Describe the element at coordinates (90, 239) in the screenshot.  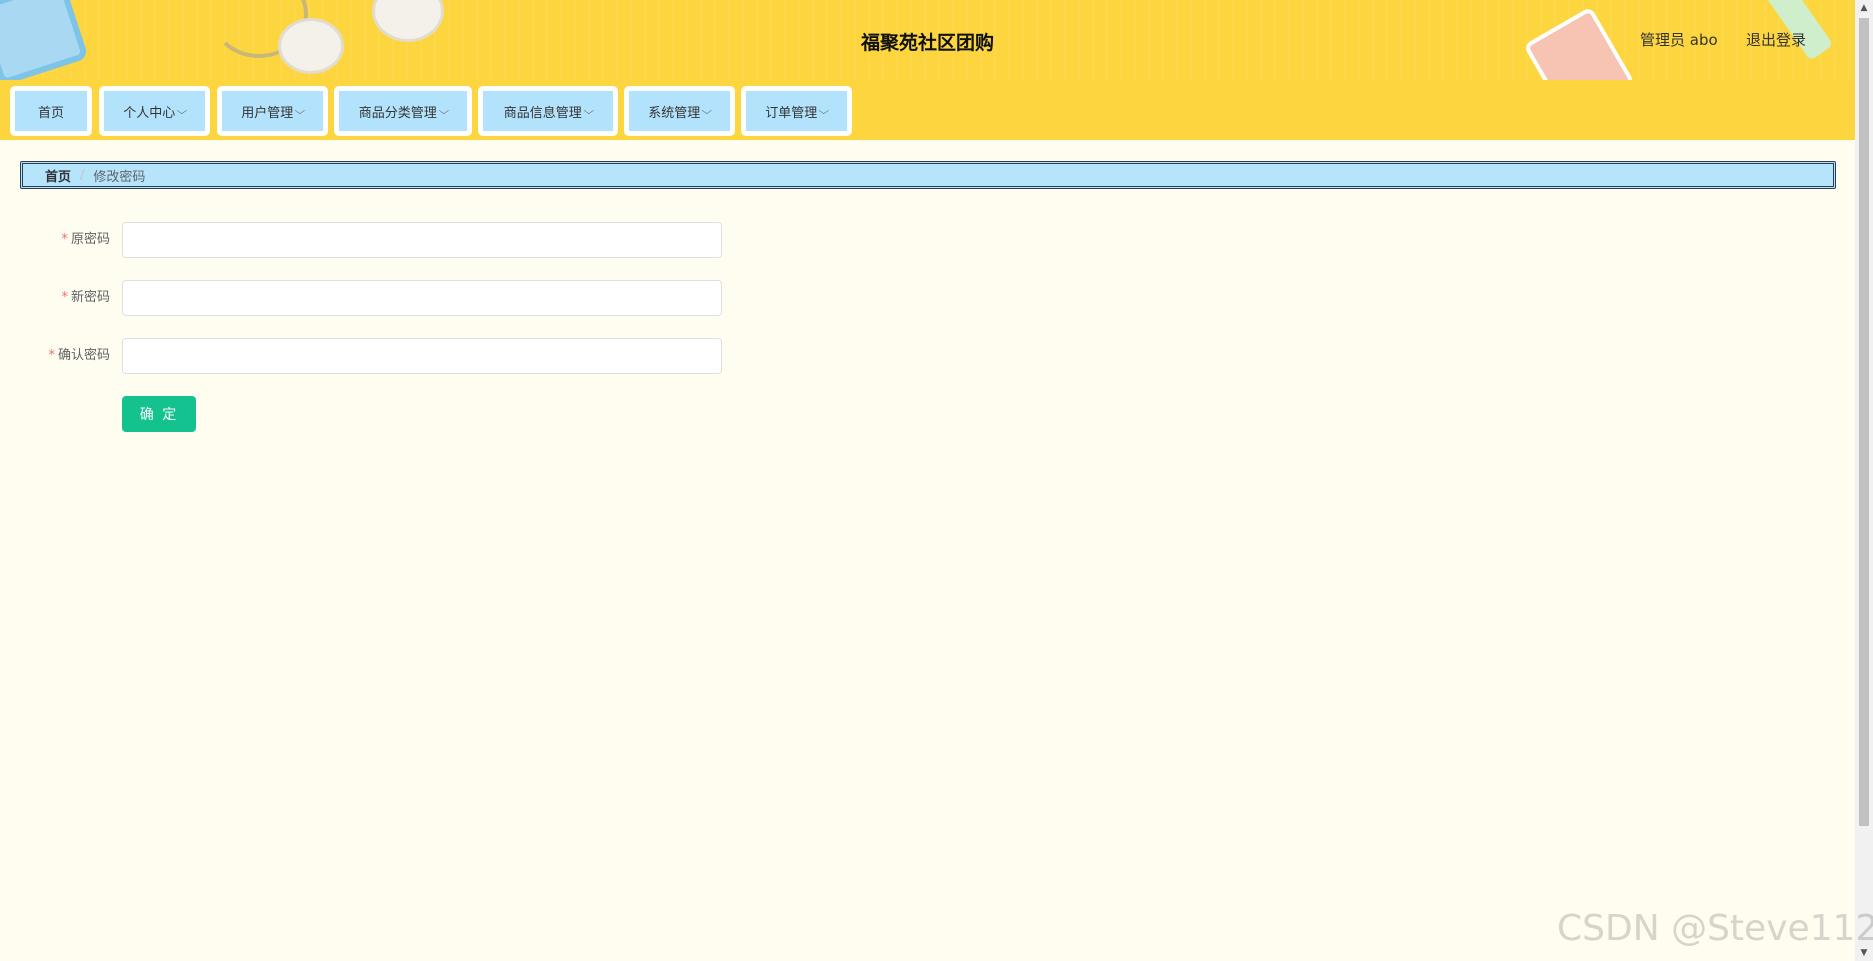
I see `field-label: 原密码` at that location.